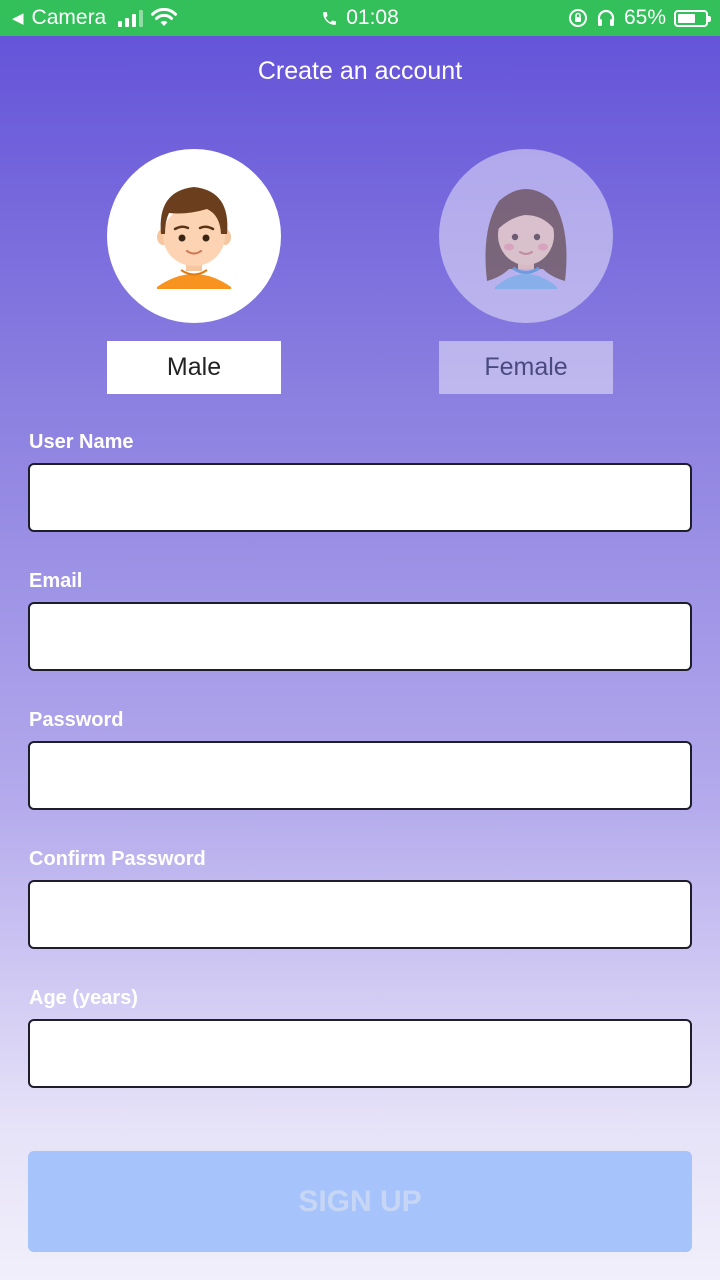 The height and width of the screenshot is (1280, 720). Describe the element at coordinates (76, 720) in the screenshot. I see `password-label: Password` at that location.